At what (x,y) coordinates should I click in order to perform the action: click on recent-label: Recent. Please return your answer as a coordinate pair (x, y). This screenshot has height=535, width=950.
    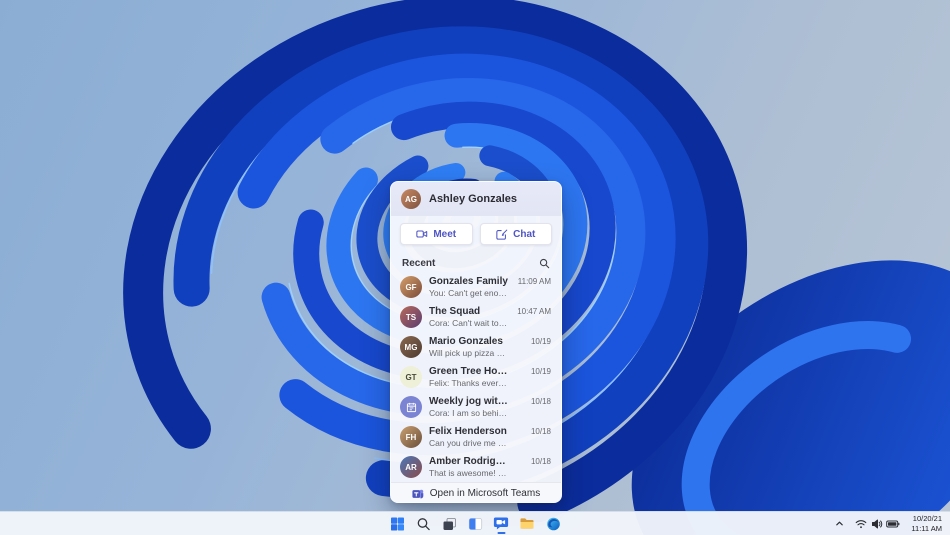
    Looking at the image, I should click on (419, 263).